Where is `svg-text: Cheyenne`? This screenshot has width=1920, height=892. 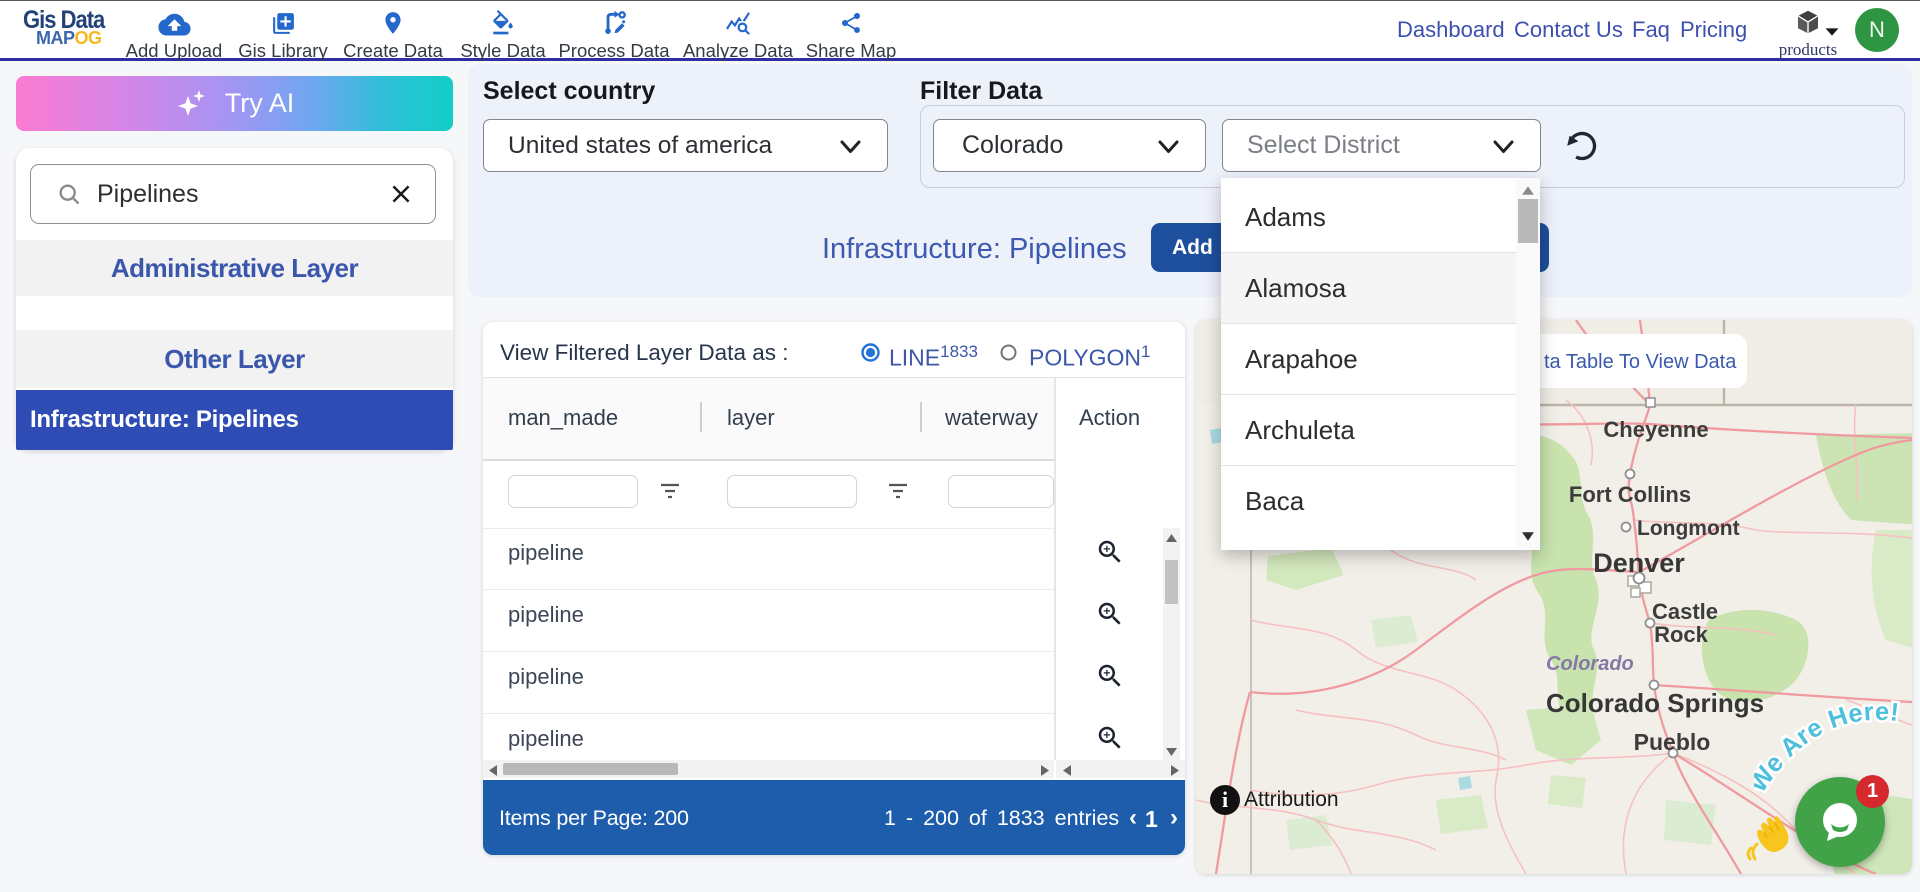
svg-text: Cheyenne is located at coordinates (1655, 429).